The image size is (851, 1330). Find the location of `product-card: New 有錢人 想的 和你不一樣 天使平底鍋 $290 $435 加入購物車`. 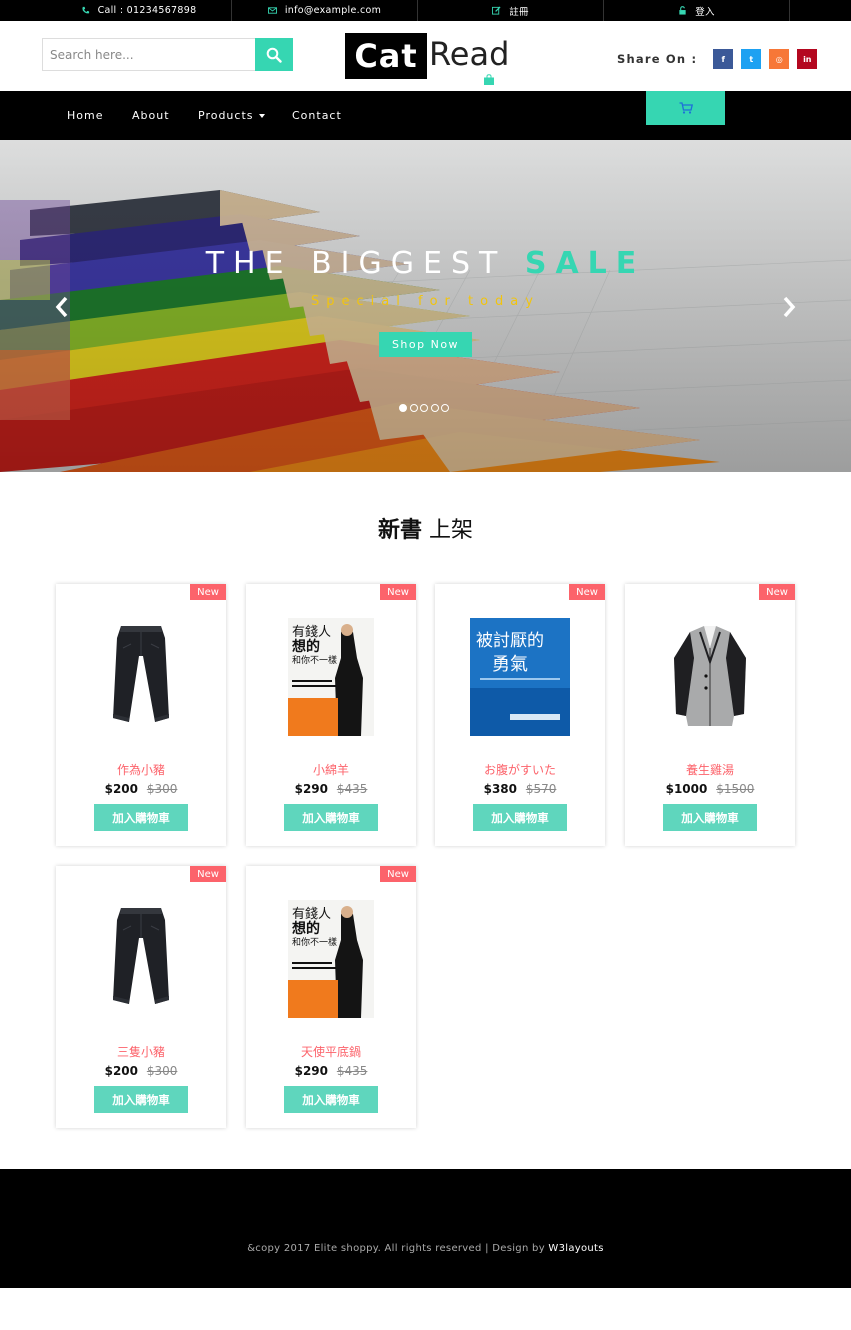

product-card: New 有錢人 想的 和你不一樣 天使平底鍋 $290 $435 加入購物車 is located at coordinates (331, 997).